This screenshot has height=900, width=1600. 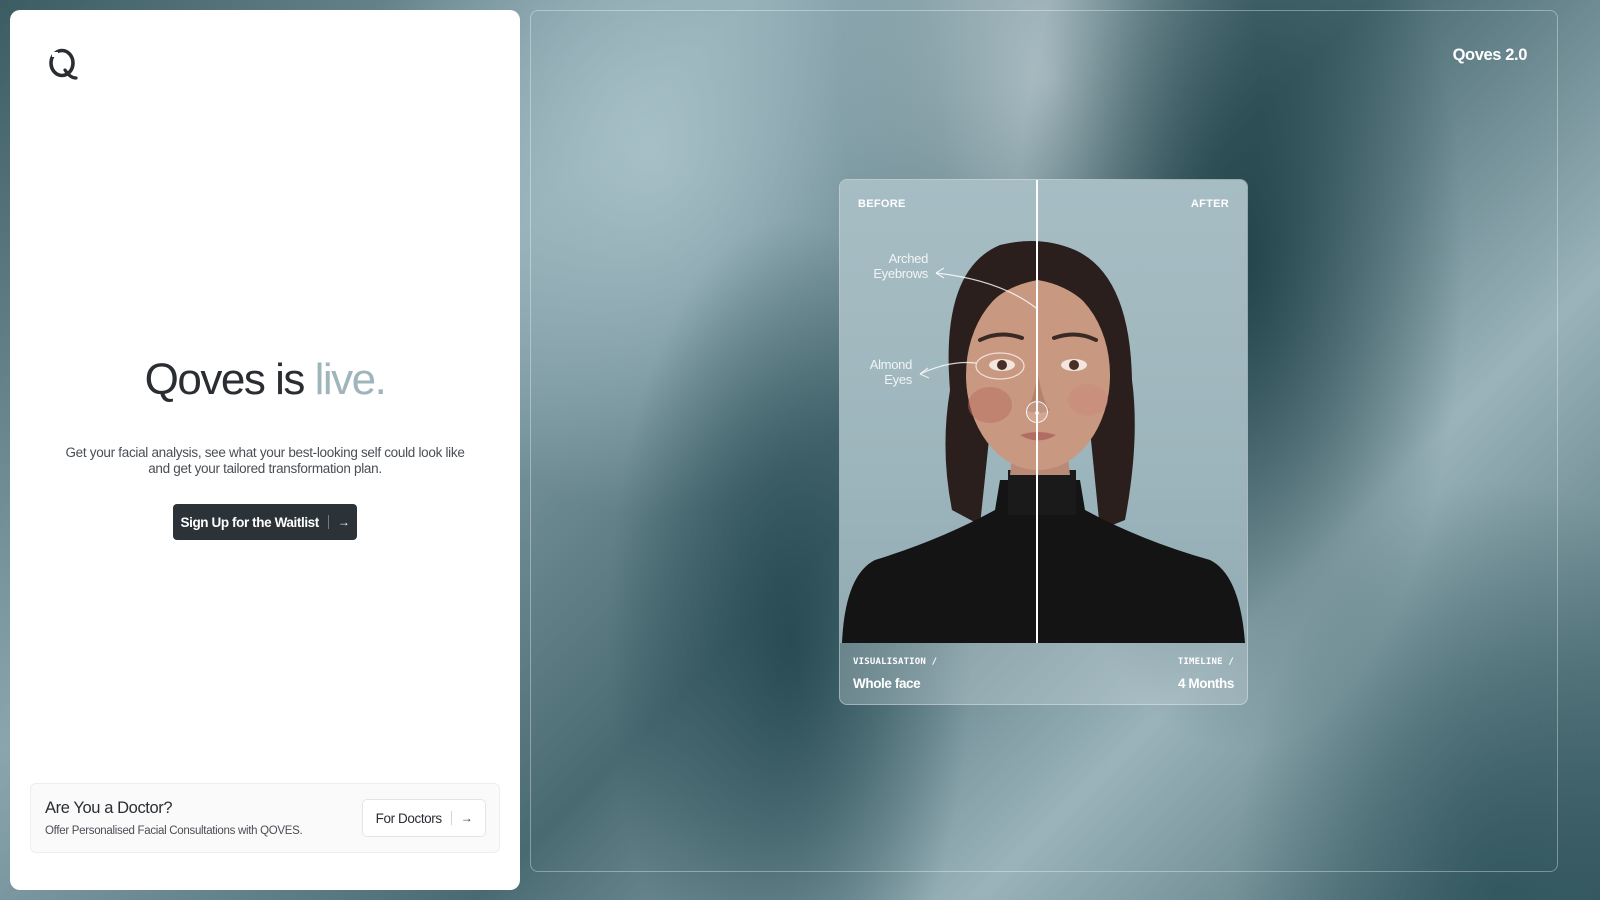 I want to click on after-label: AFTER, so click(x=1209, y=204).